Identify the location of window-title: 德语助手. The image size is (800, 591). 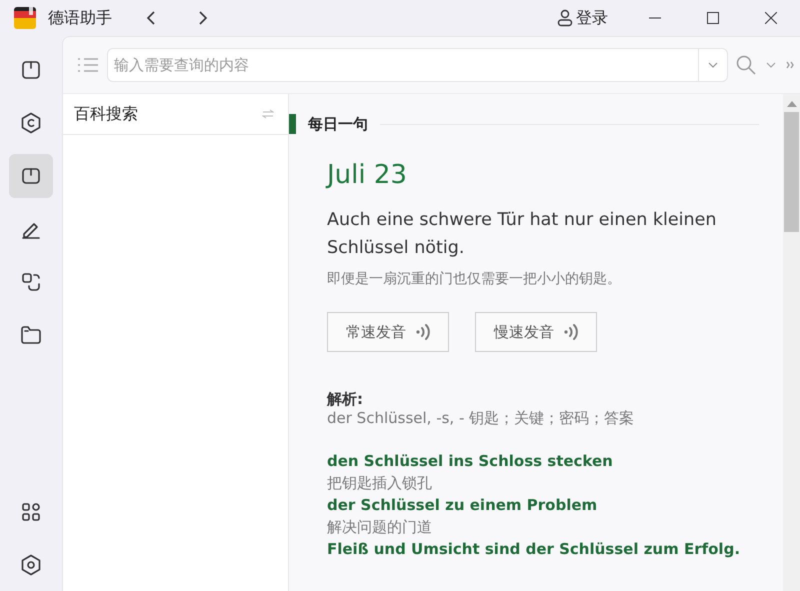
(80, 18).